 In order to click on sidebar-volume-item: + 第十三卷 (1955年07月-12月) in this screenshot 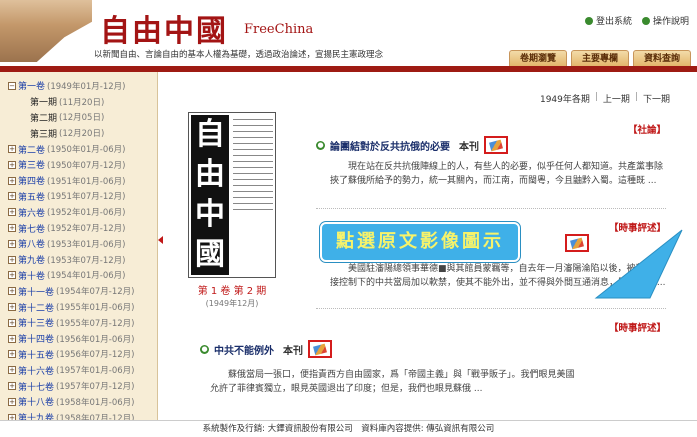, I will do `click(78, 323)`.